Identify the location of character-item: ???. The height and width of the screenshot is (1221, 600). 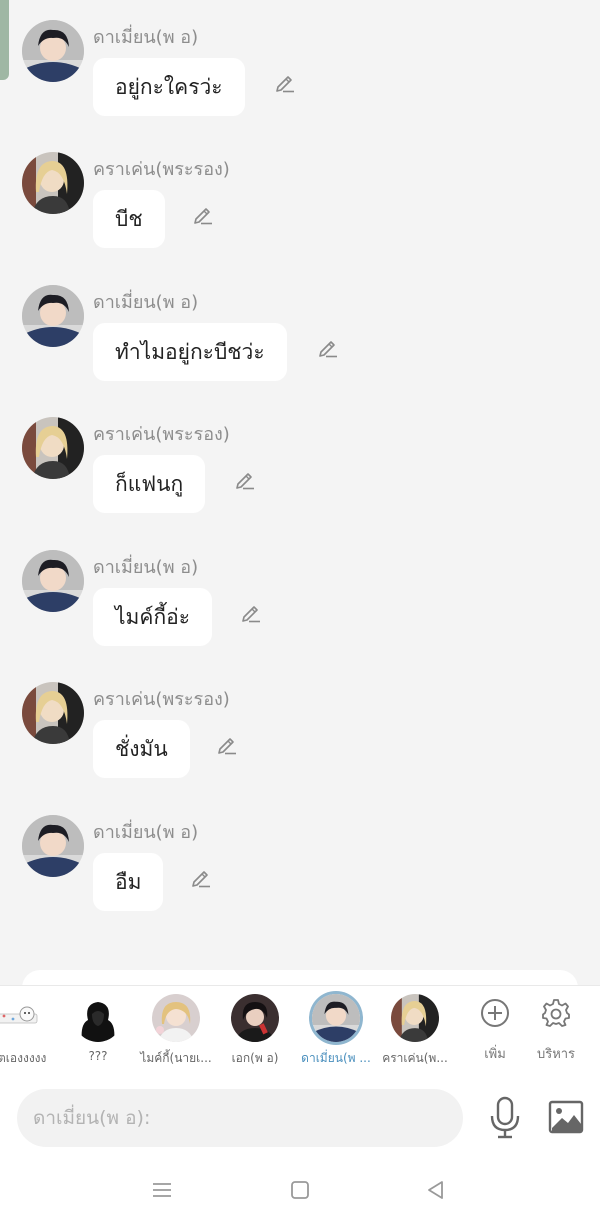
(98, 1032).